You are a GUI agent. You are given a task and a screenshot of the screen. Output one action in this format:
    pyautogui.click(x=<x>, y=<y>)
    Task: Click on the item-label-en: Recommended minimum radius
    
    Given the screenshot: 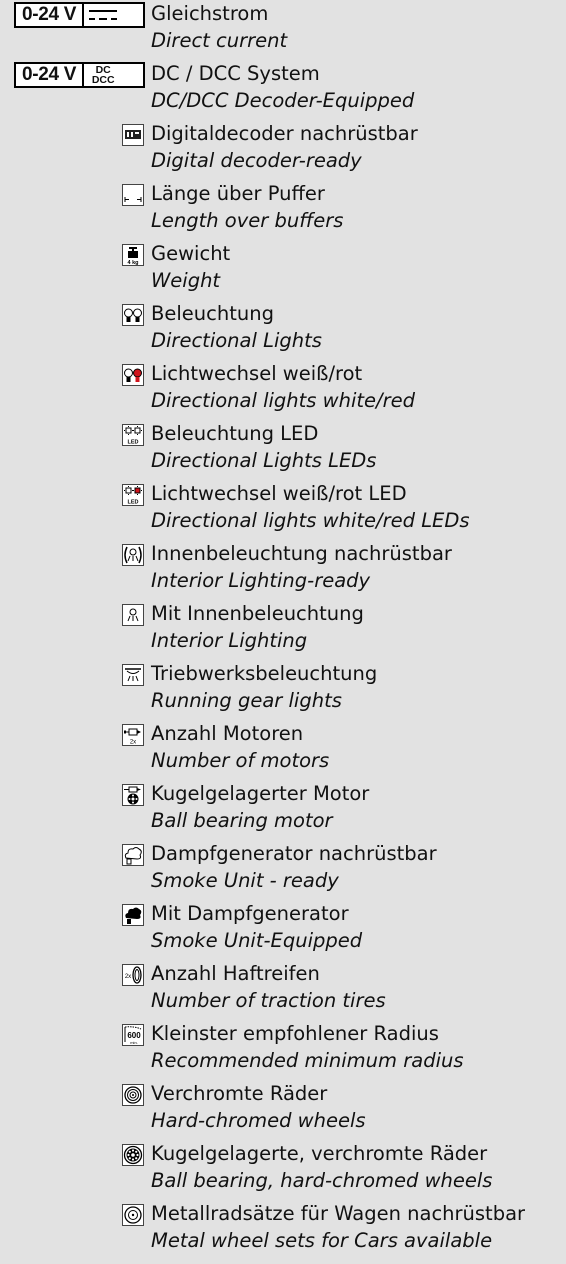 What is the action you would take?
    pyautogui.click(x=307, y=1060)
    